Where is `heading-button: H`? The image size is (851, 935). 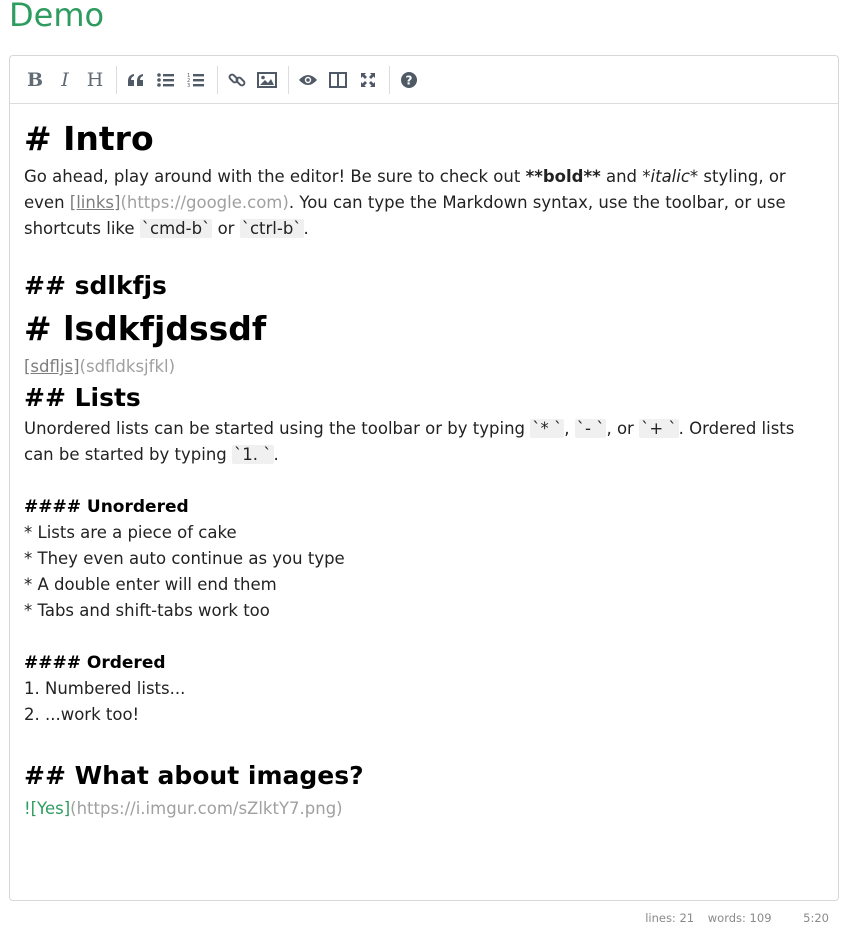
heading-button: H is located at coordinates (95, 80).